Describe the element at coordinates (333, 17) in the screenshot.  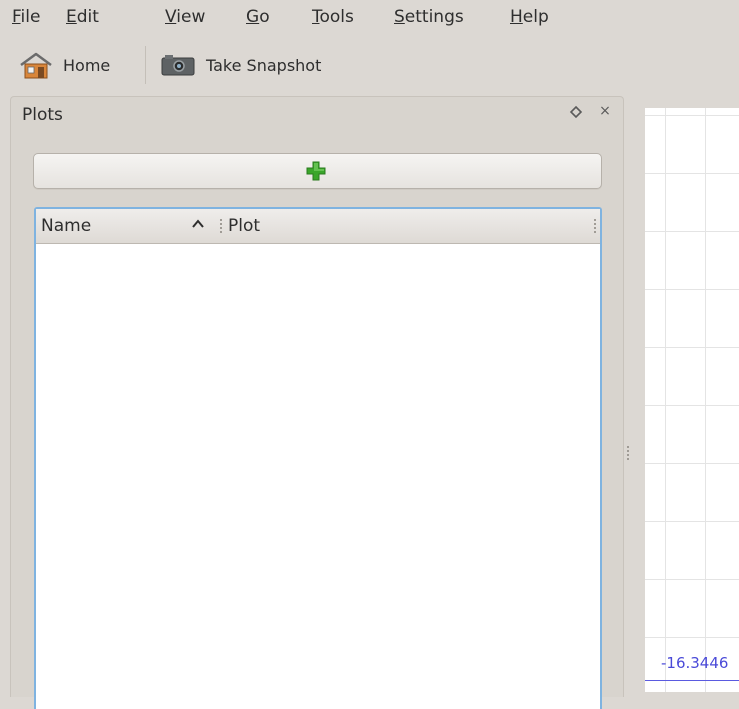
I see `menu-tools: Tools` at that location.